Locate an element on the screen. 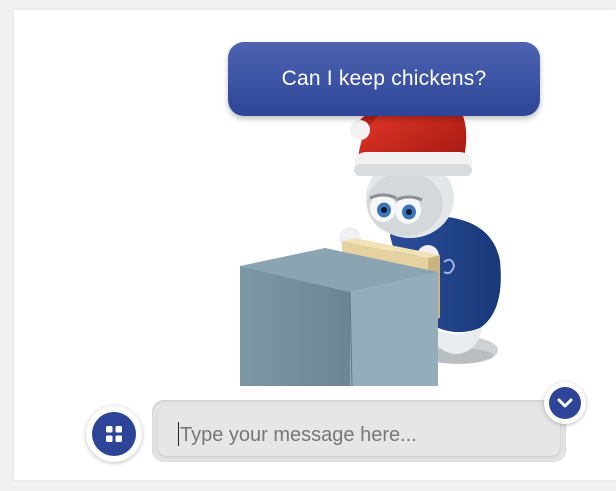 This screenshot has height=491, width=616. message-input is located at coordinates (360, 435).